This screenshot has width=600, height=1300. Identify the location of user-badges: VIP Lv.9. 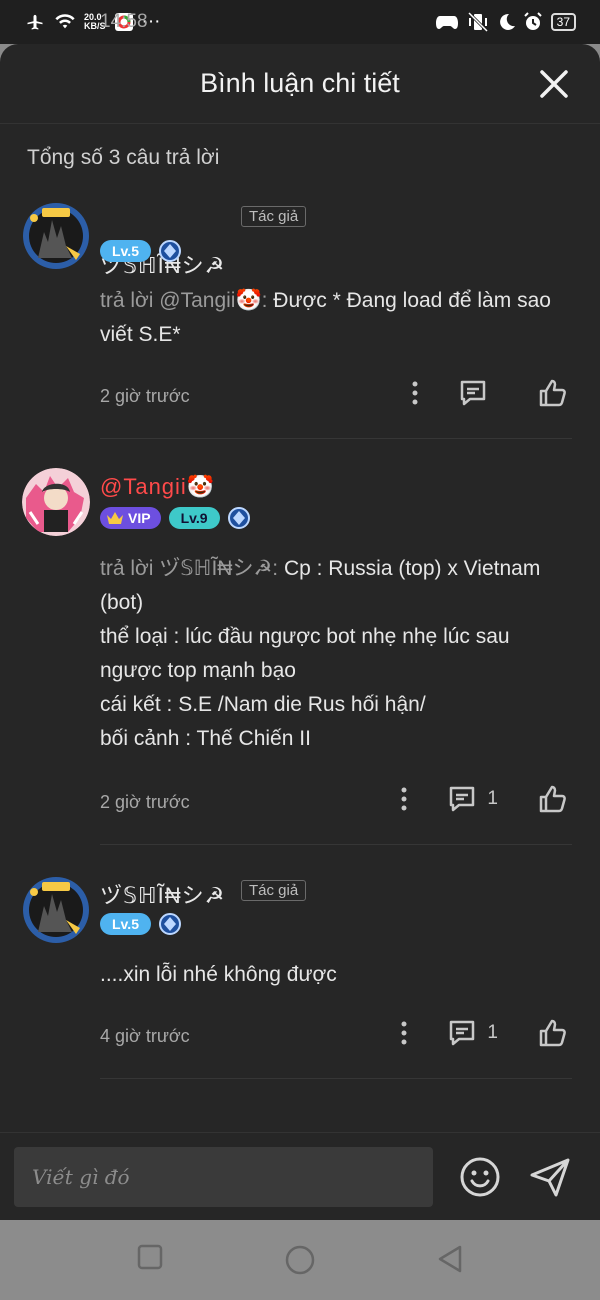
(175, 518).